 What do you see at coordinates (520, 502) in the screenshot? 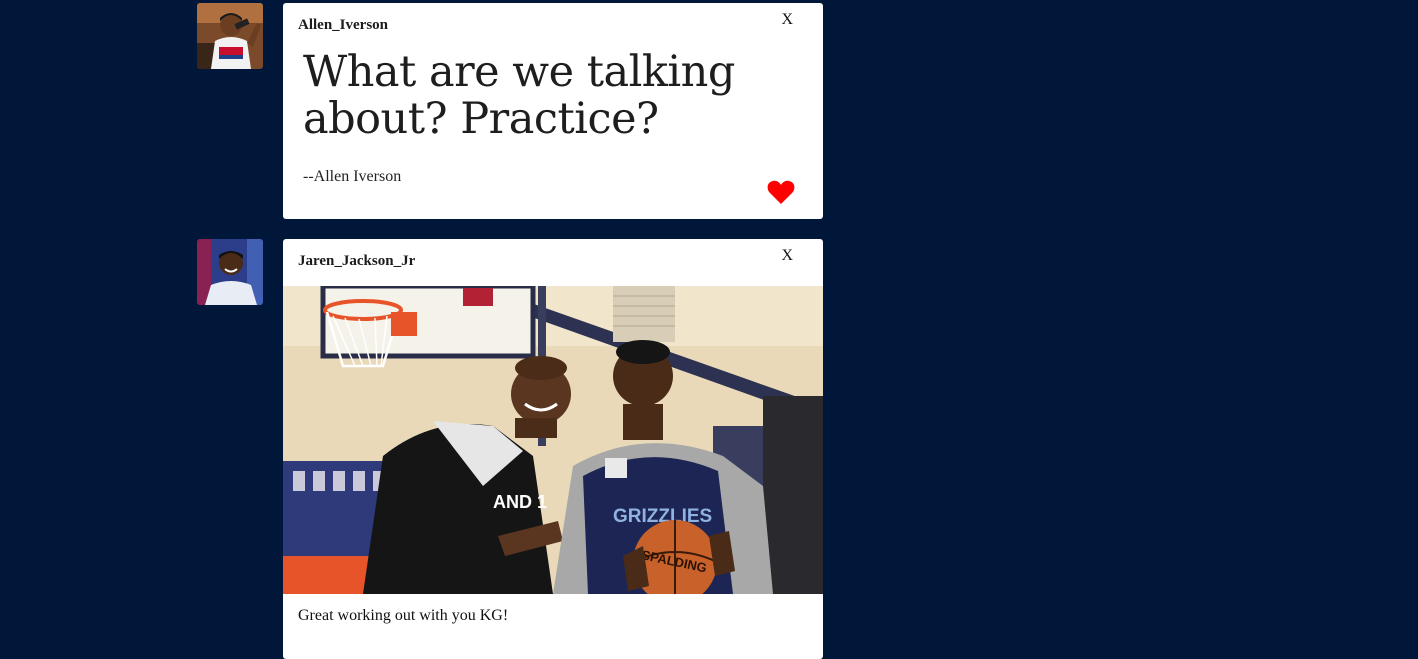
I see `photo-shirt-text: AND 1` at bounding box center [520, 502].